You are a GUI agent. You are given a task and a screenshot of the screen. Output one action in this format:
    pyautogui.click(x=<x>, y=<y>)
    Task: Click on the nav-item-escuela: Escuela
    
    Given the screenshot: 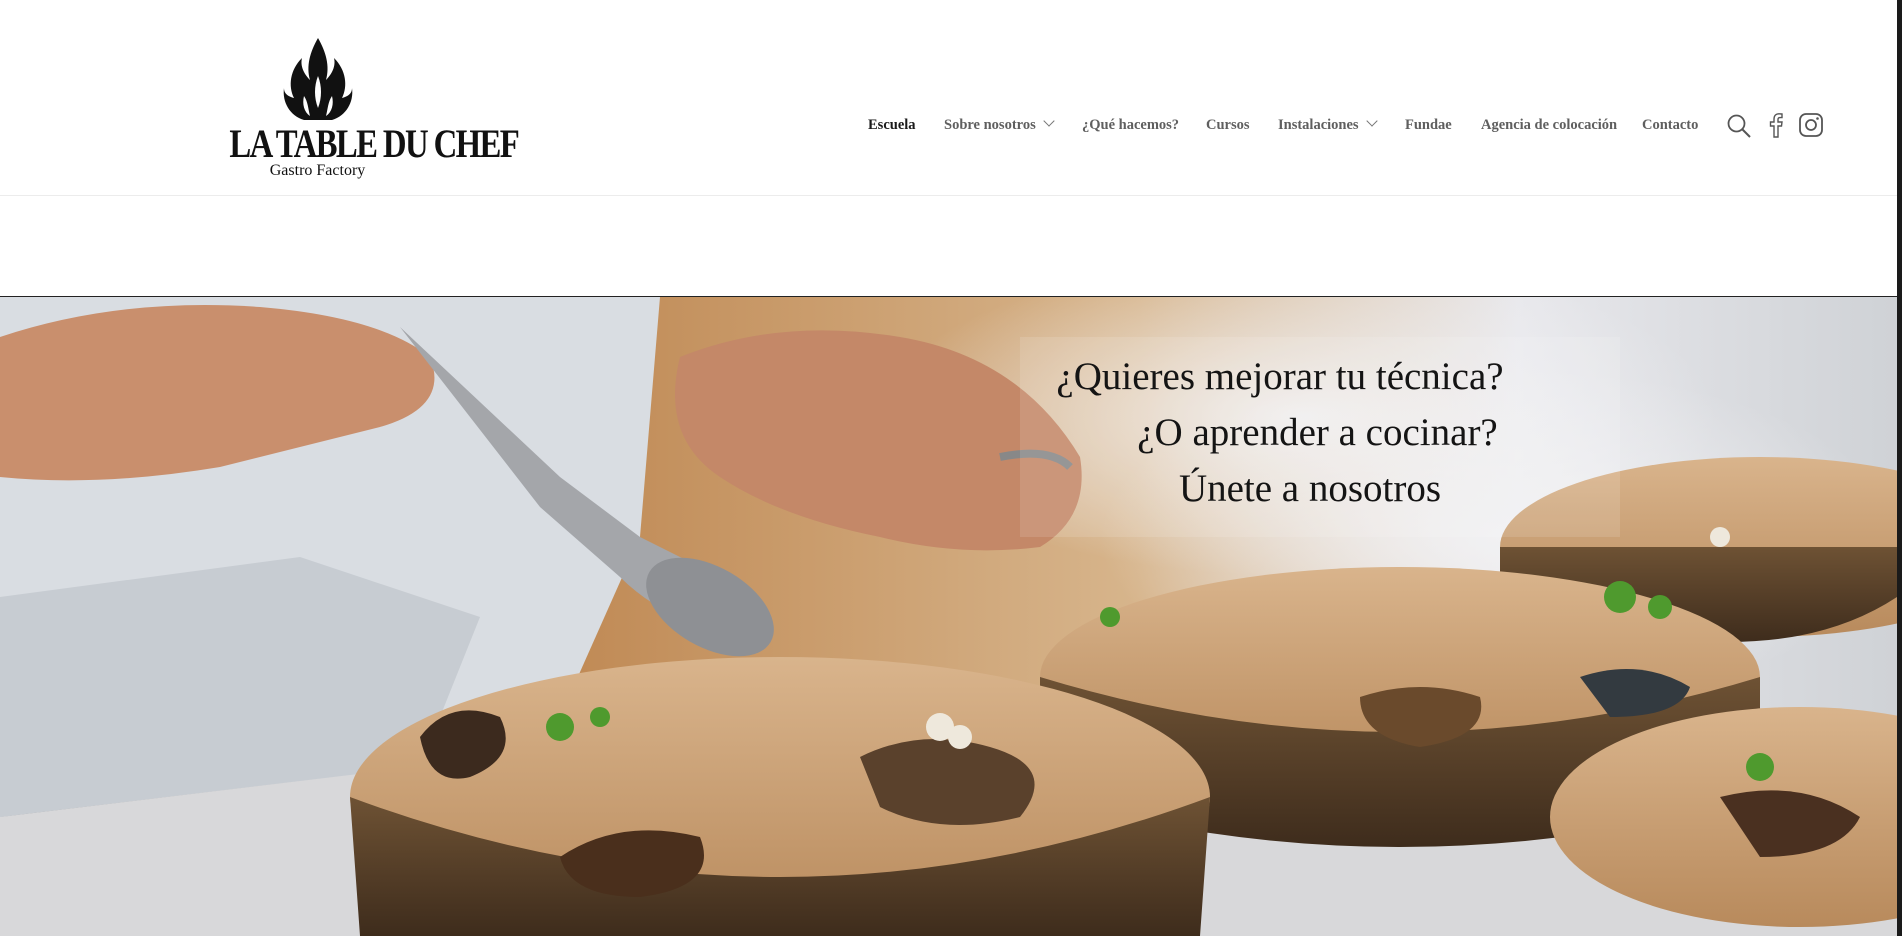 What is the action you would take?
    pyautogui.click(x=892, y=125)
    